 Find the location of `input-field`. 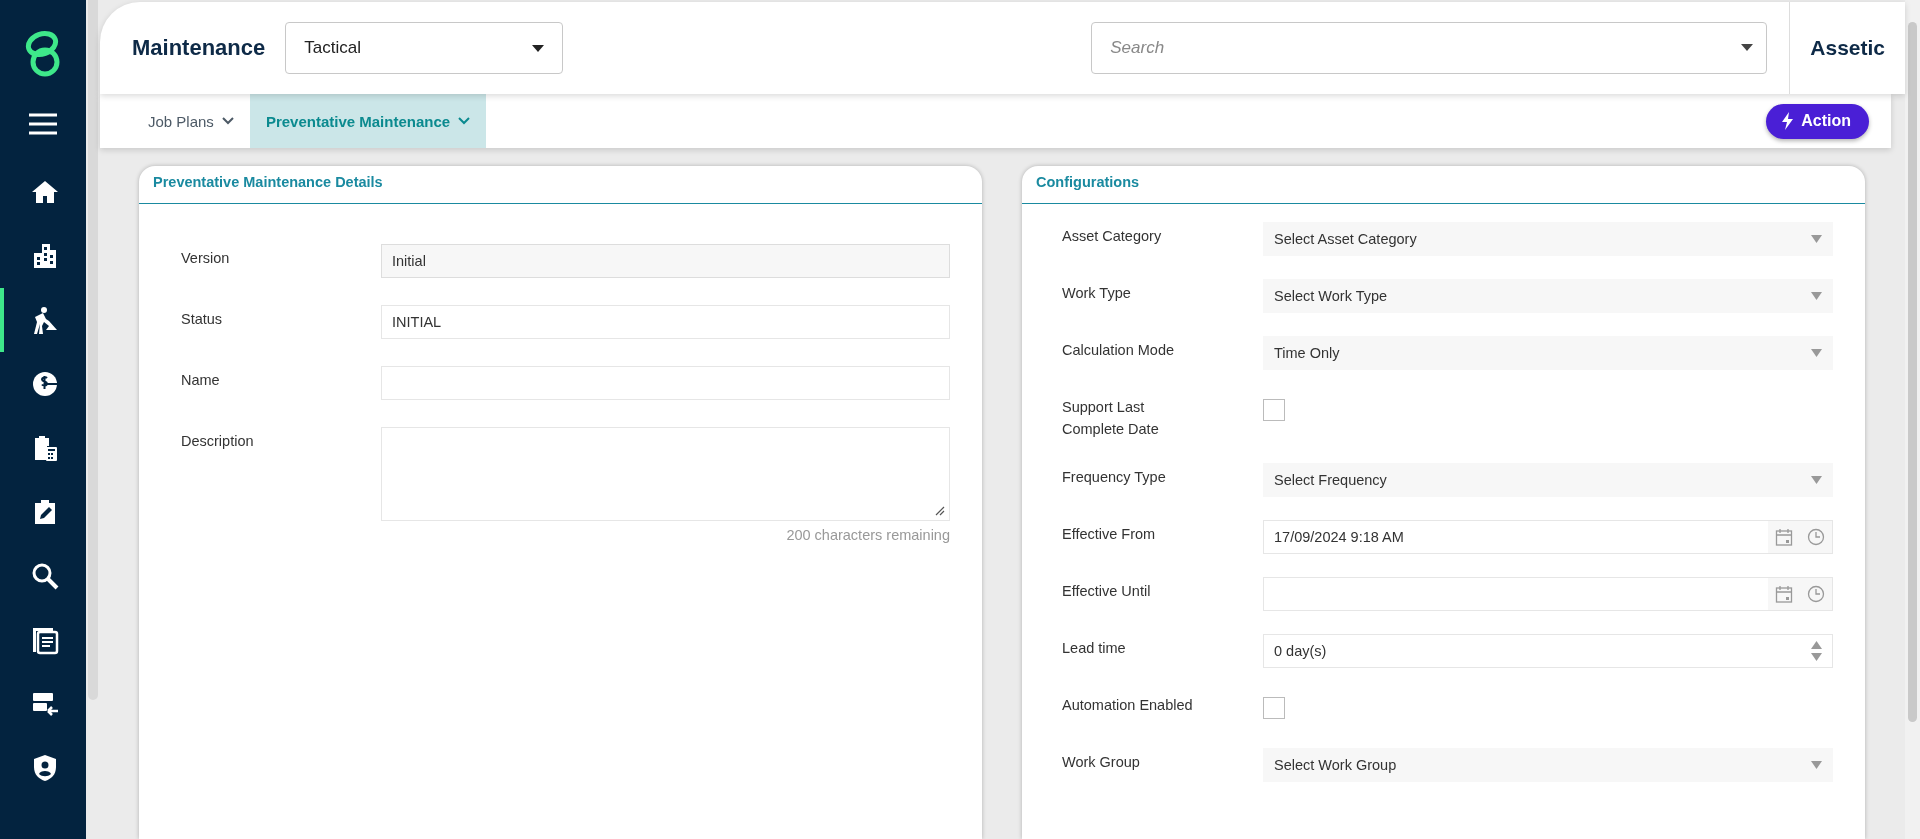

input-field is located at coordinates (665, 383).